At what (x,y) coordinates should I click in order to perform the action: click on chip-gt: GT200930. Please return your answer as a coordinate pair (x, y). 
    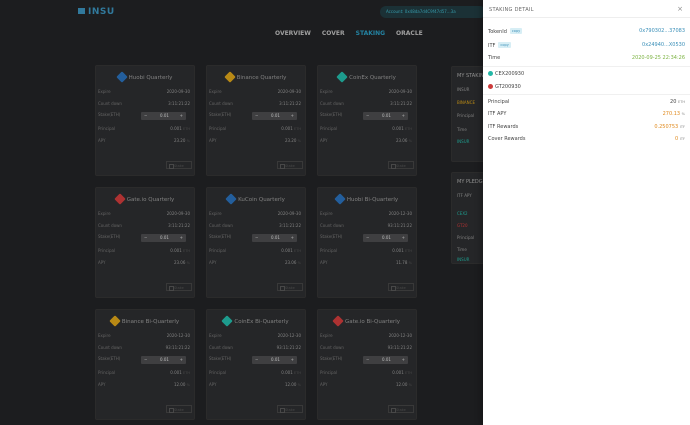
    Looking at the image, I should click on (504, 87).